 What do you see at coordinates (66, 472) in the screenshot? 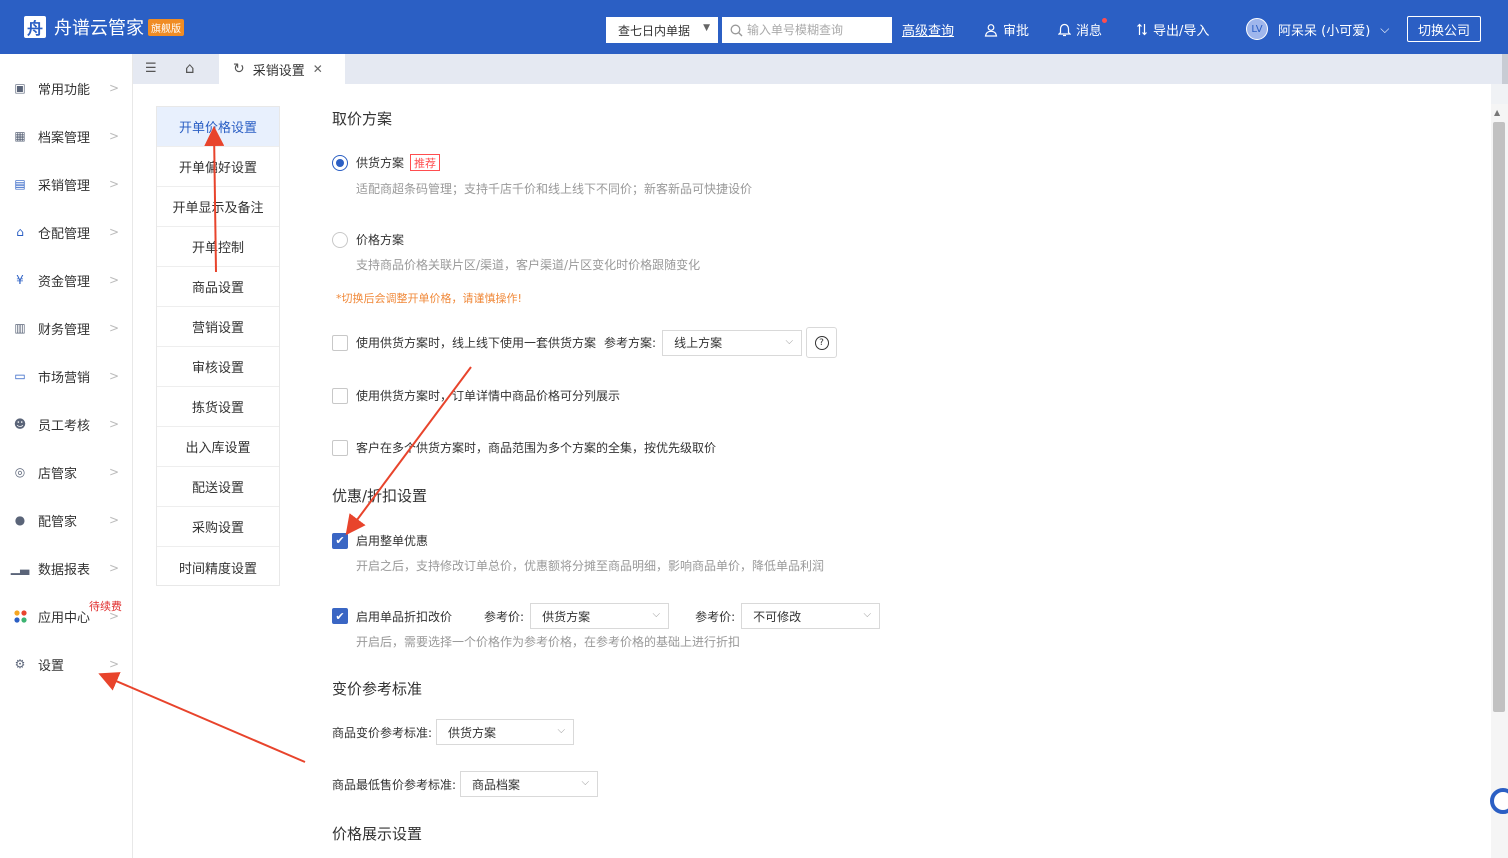
I see `sidebar-item-shop: ◎ 店管家 >` at bounding box center [66, 472].